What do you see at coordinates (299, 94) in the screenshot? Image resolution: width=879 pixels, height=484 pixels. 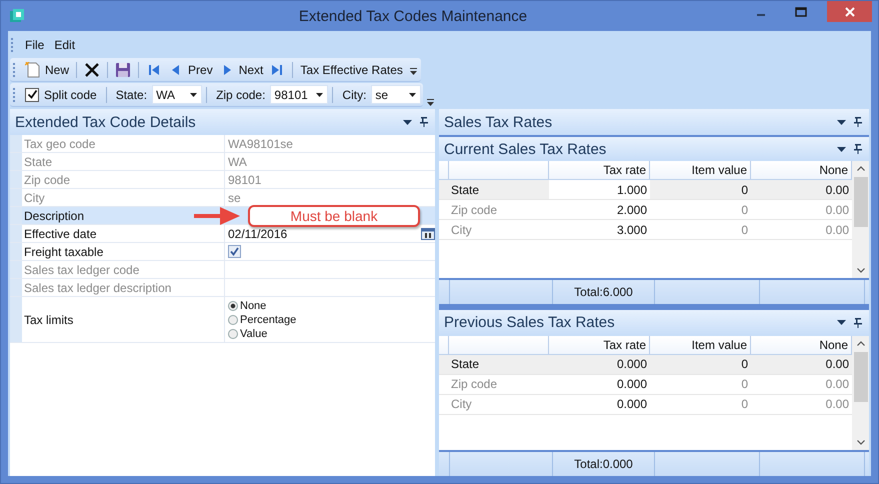 I see `combo-box: 98101` at bounding box center [299, 94].